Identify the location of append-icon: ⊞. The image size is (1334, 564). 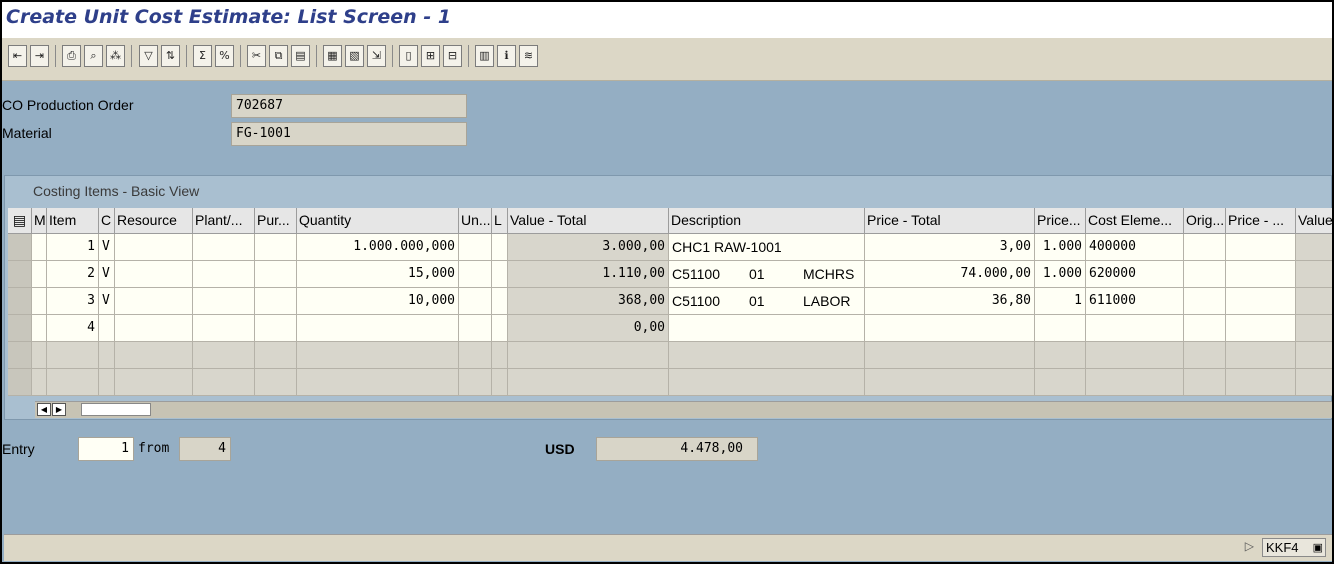
(430, 56).